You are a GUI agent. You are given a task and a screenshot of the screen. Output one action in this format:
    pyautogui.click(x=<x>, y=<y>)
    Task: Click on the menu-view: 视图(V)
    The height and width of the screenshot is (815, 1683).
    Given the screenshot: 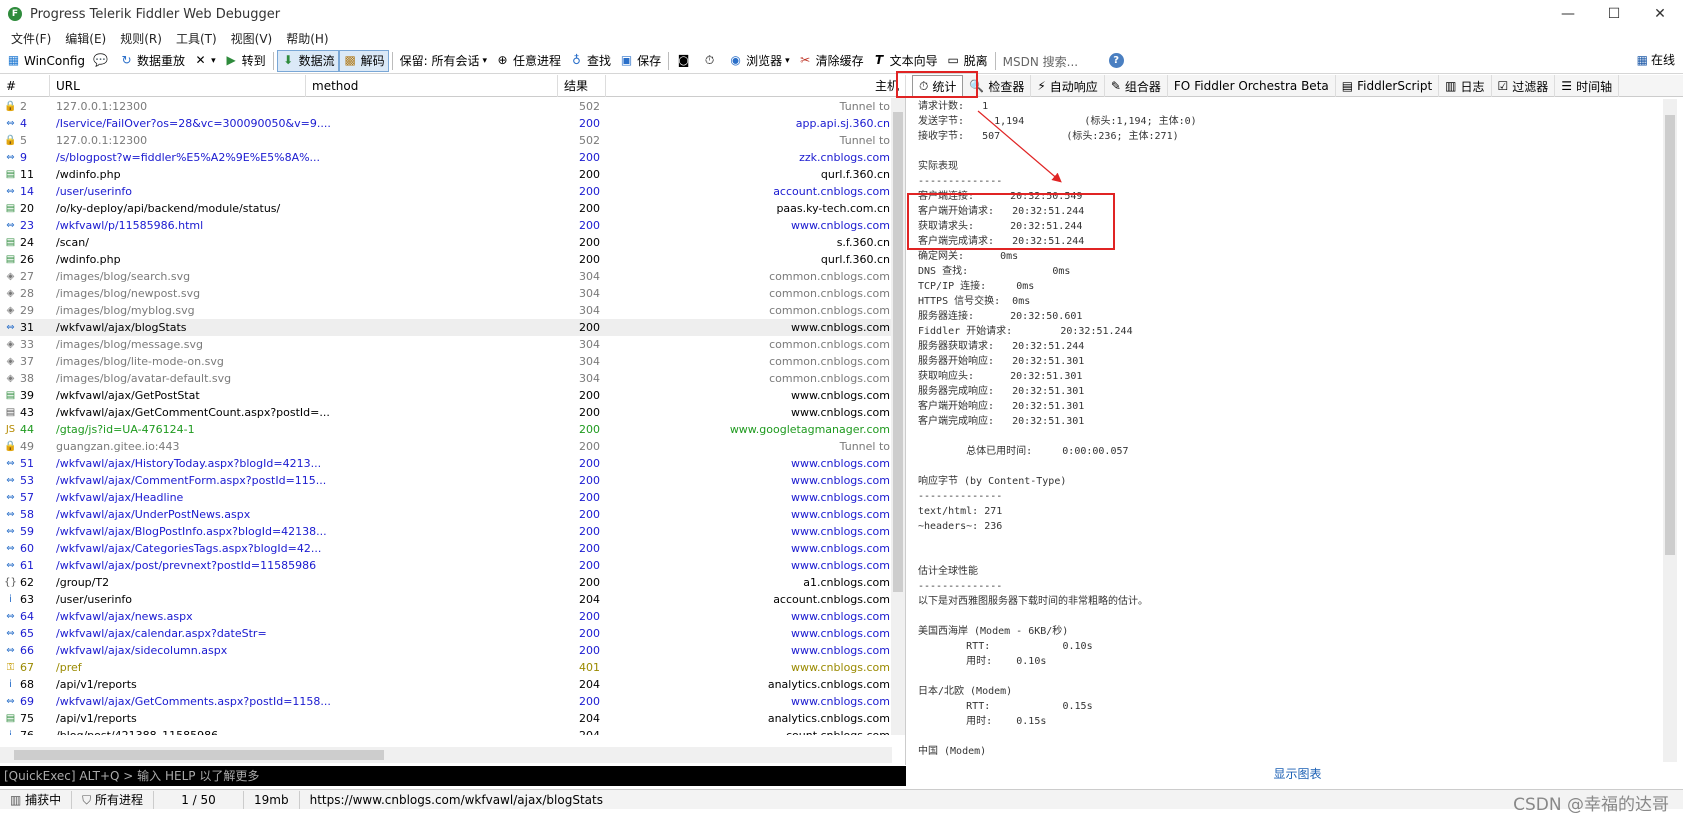 What is the action you would take?
    pyautogui.click(x=252, y=38)
    